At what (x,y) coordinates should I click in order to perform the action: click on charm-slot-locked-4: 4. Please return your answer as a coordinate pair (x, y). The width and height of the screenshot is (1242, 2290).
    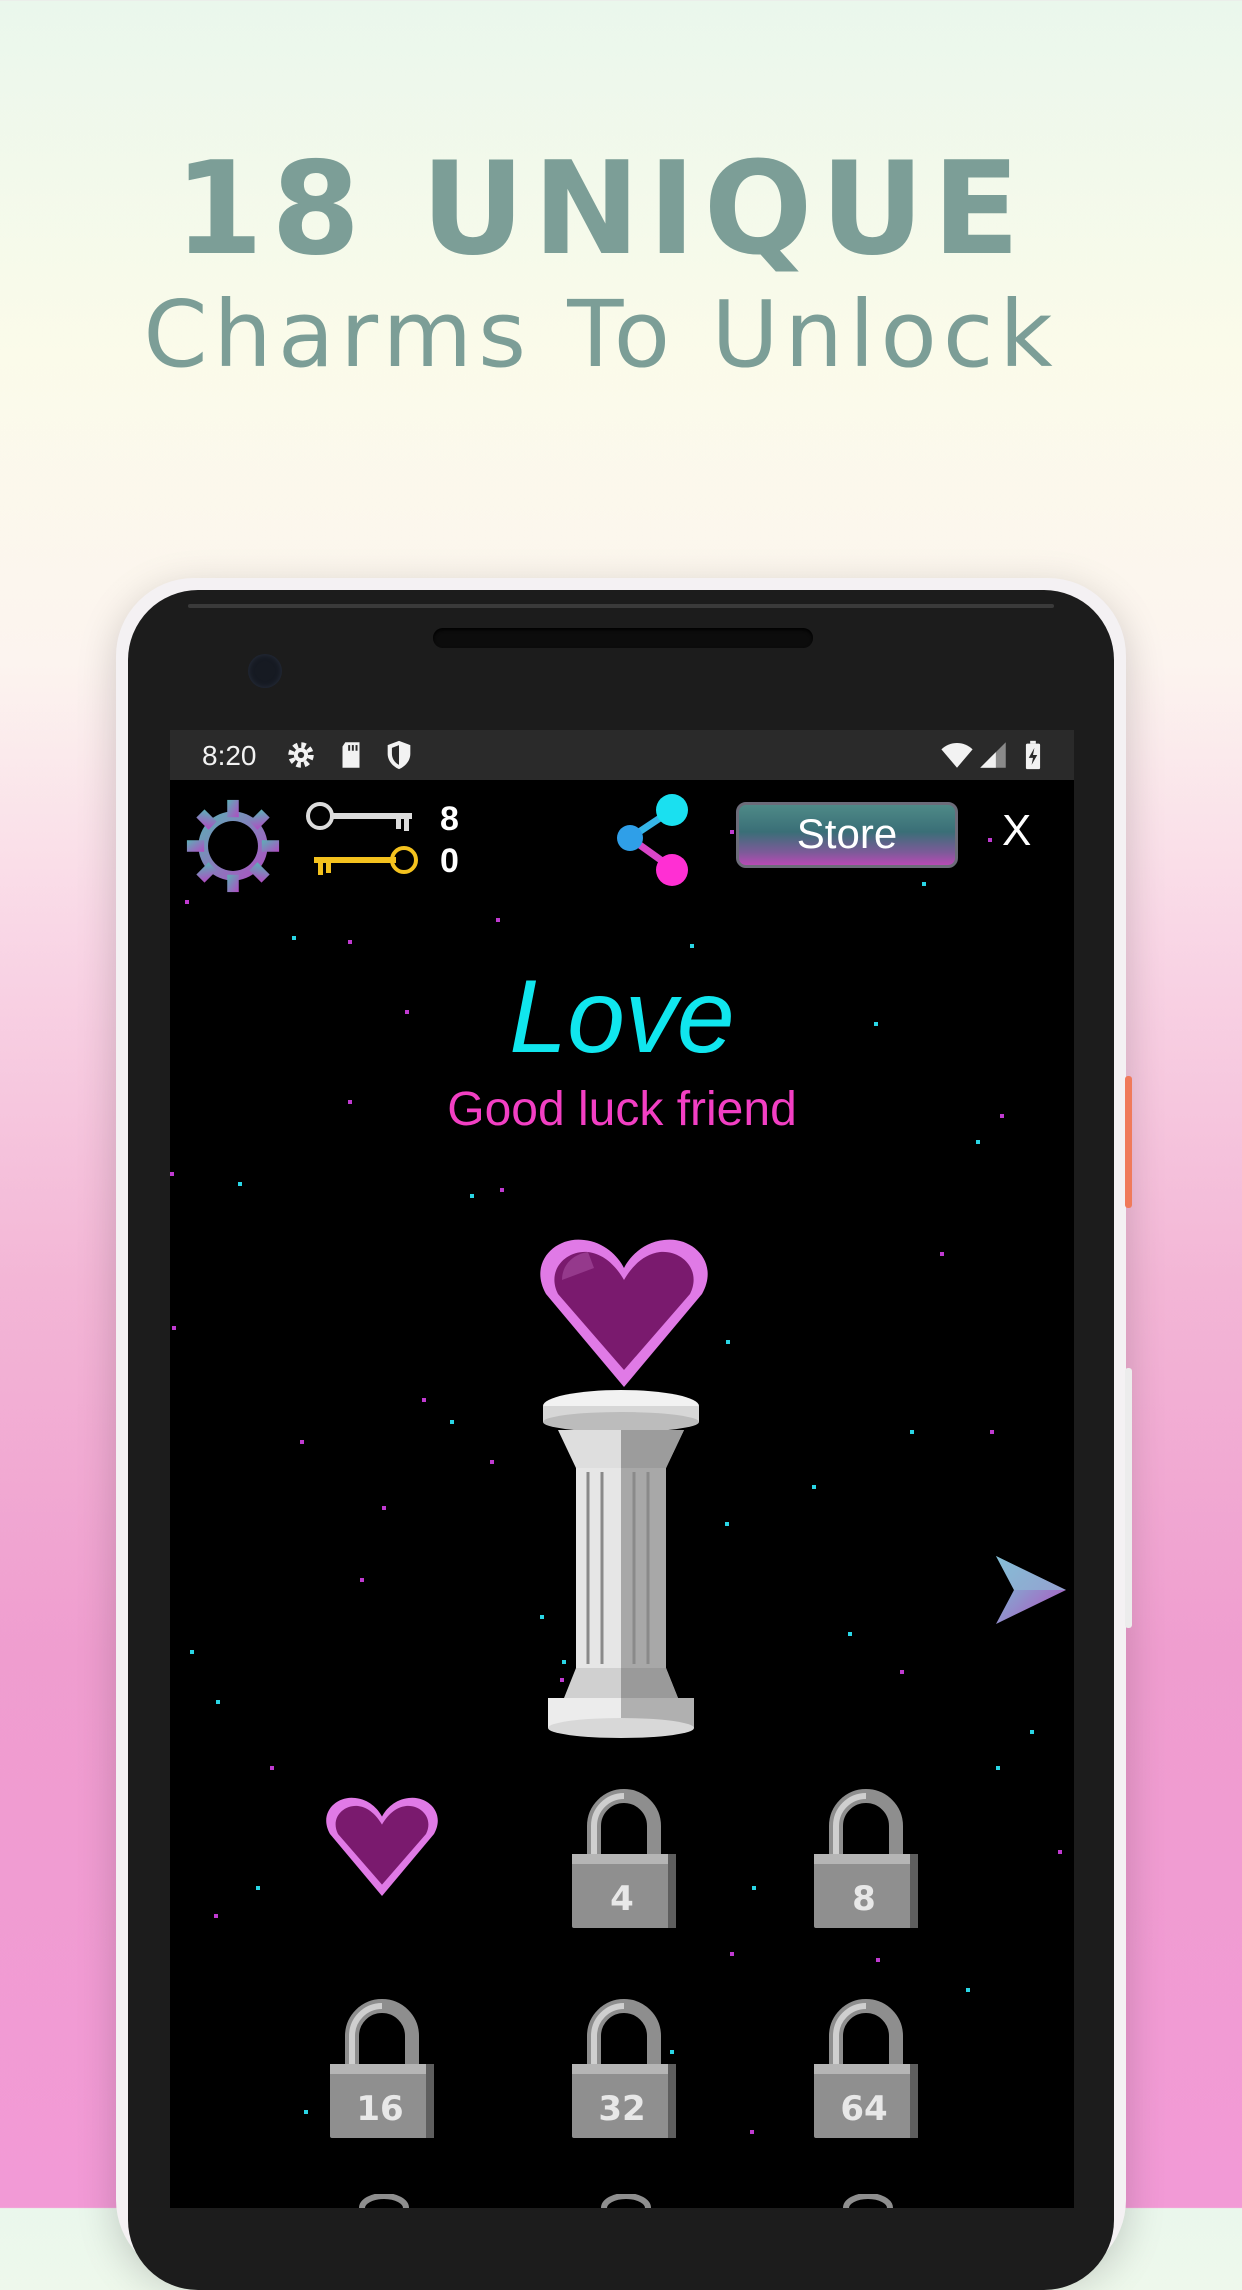
    Looking at the image, I should click on (624, 1857).